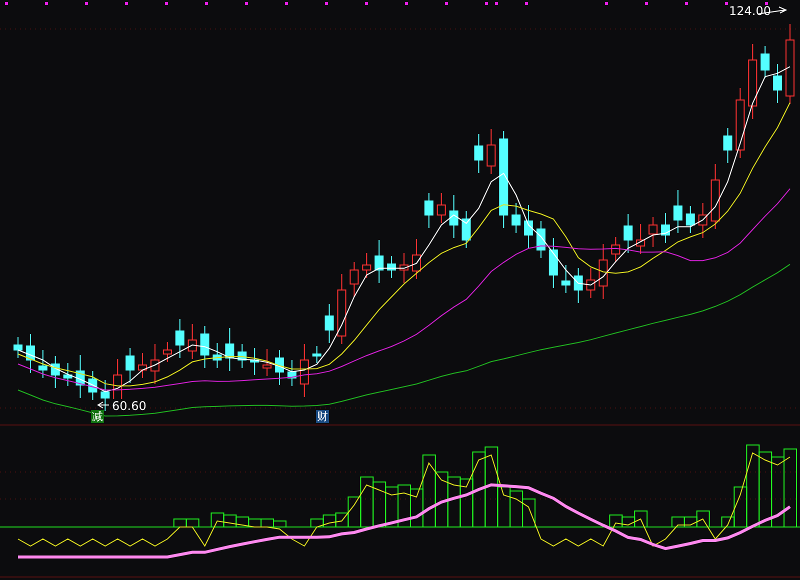 This screenshot has width=800, height=580. Describe the element at coordinates (750, 11) in the screenshot. I see `price-label: 124.00` at that location.